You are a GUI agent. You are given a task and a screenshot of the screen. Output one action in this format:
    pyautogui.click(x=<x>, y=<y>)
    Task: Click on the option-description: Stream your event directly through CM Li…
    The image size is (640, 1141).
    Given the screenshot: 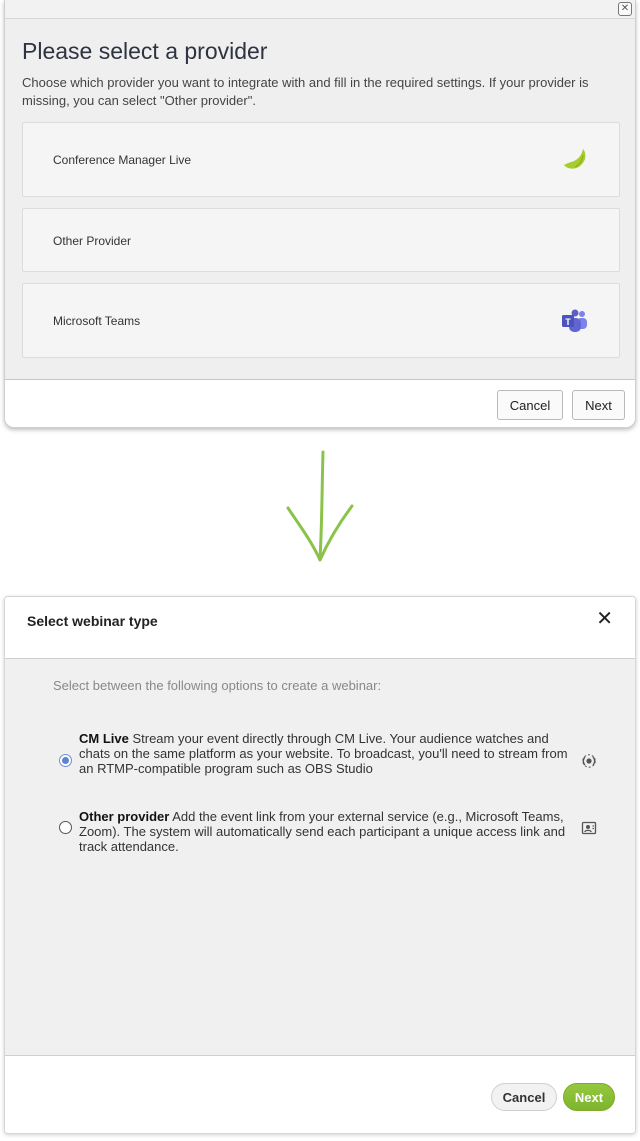 What is the action you would take?
    pyautogui.click(x=323, y=753)
    